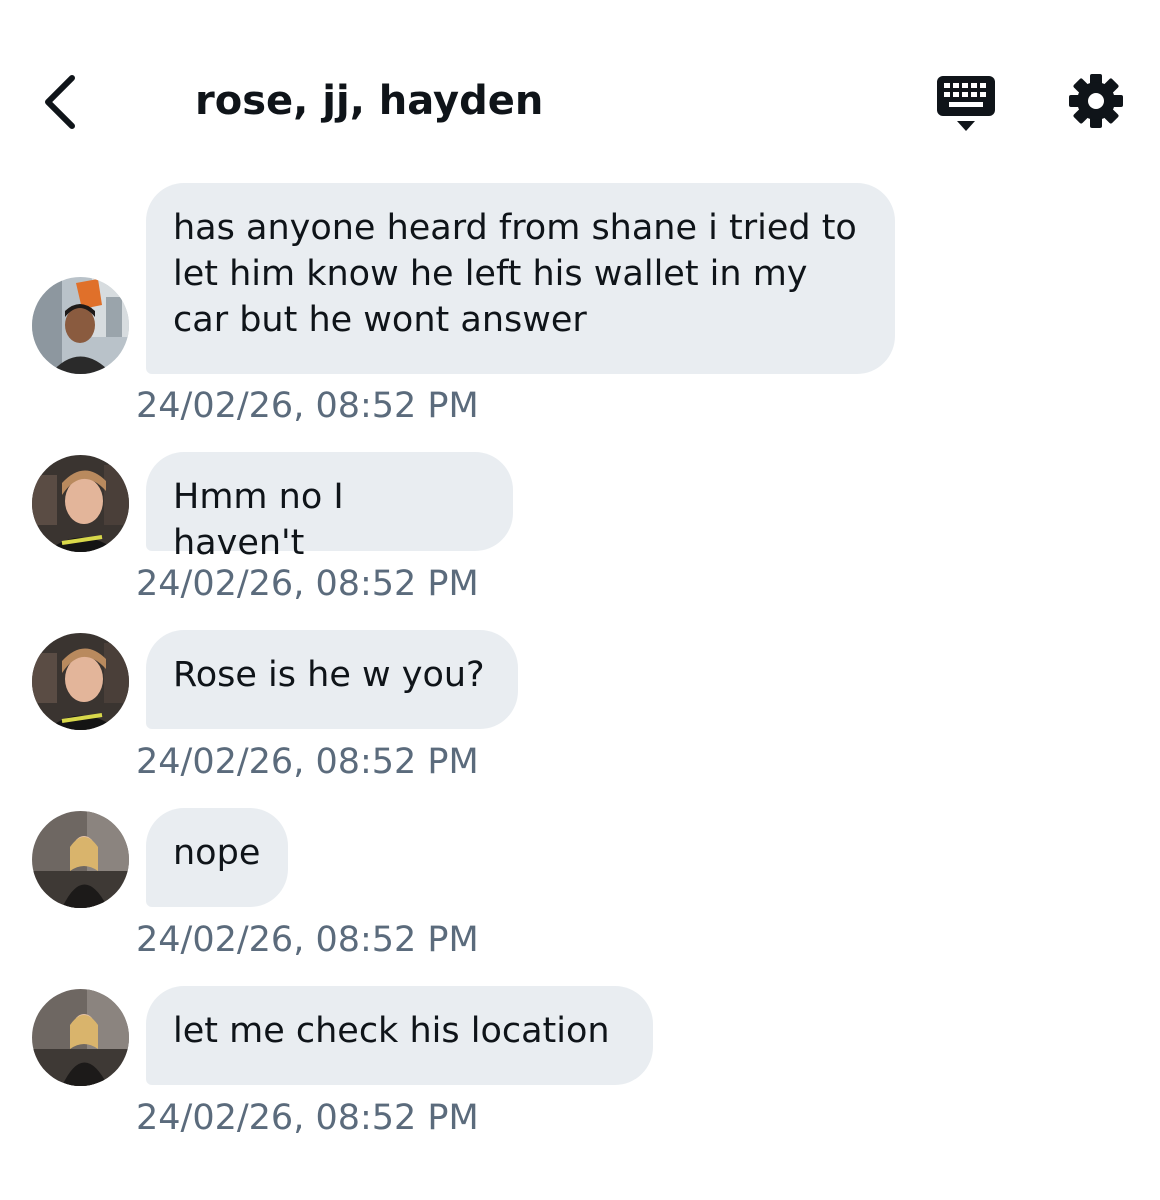 The width and height of the screenshot is (1160, 1200). I want to click on conversation-header: rose, jj, hayden, so click(580, 85).